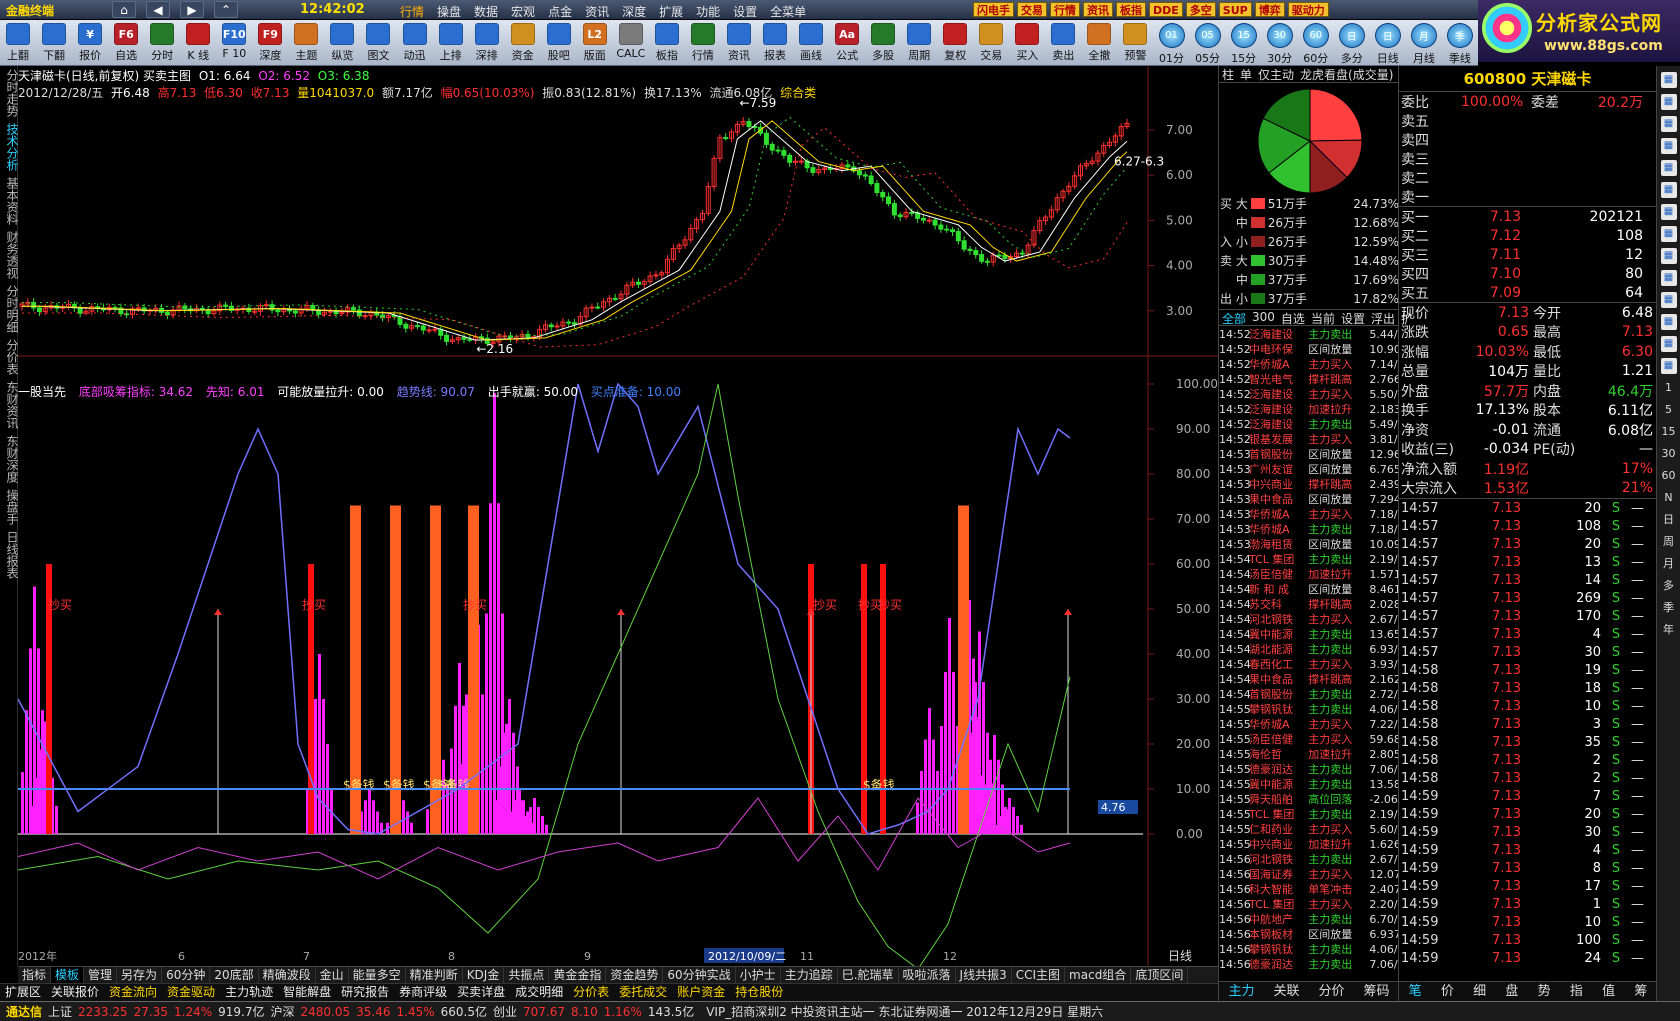 This screenshot has height=1021, width=1680. Describe the element at coordinates (1286, 991) in the screenshot. I see `mid-bottom-tab-1: 关联` at that location.